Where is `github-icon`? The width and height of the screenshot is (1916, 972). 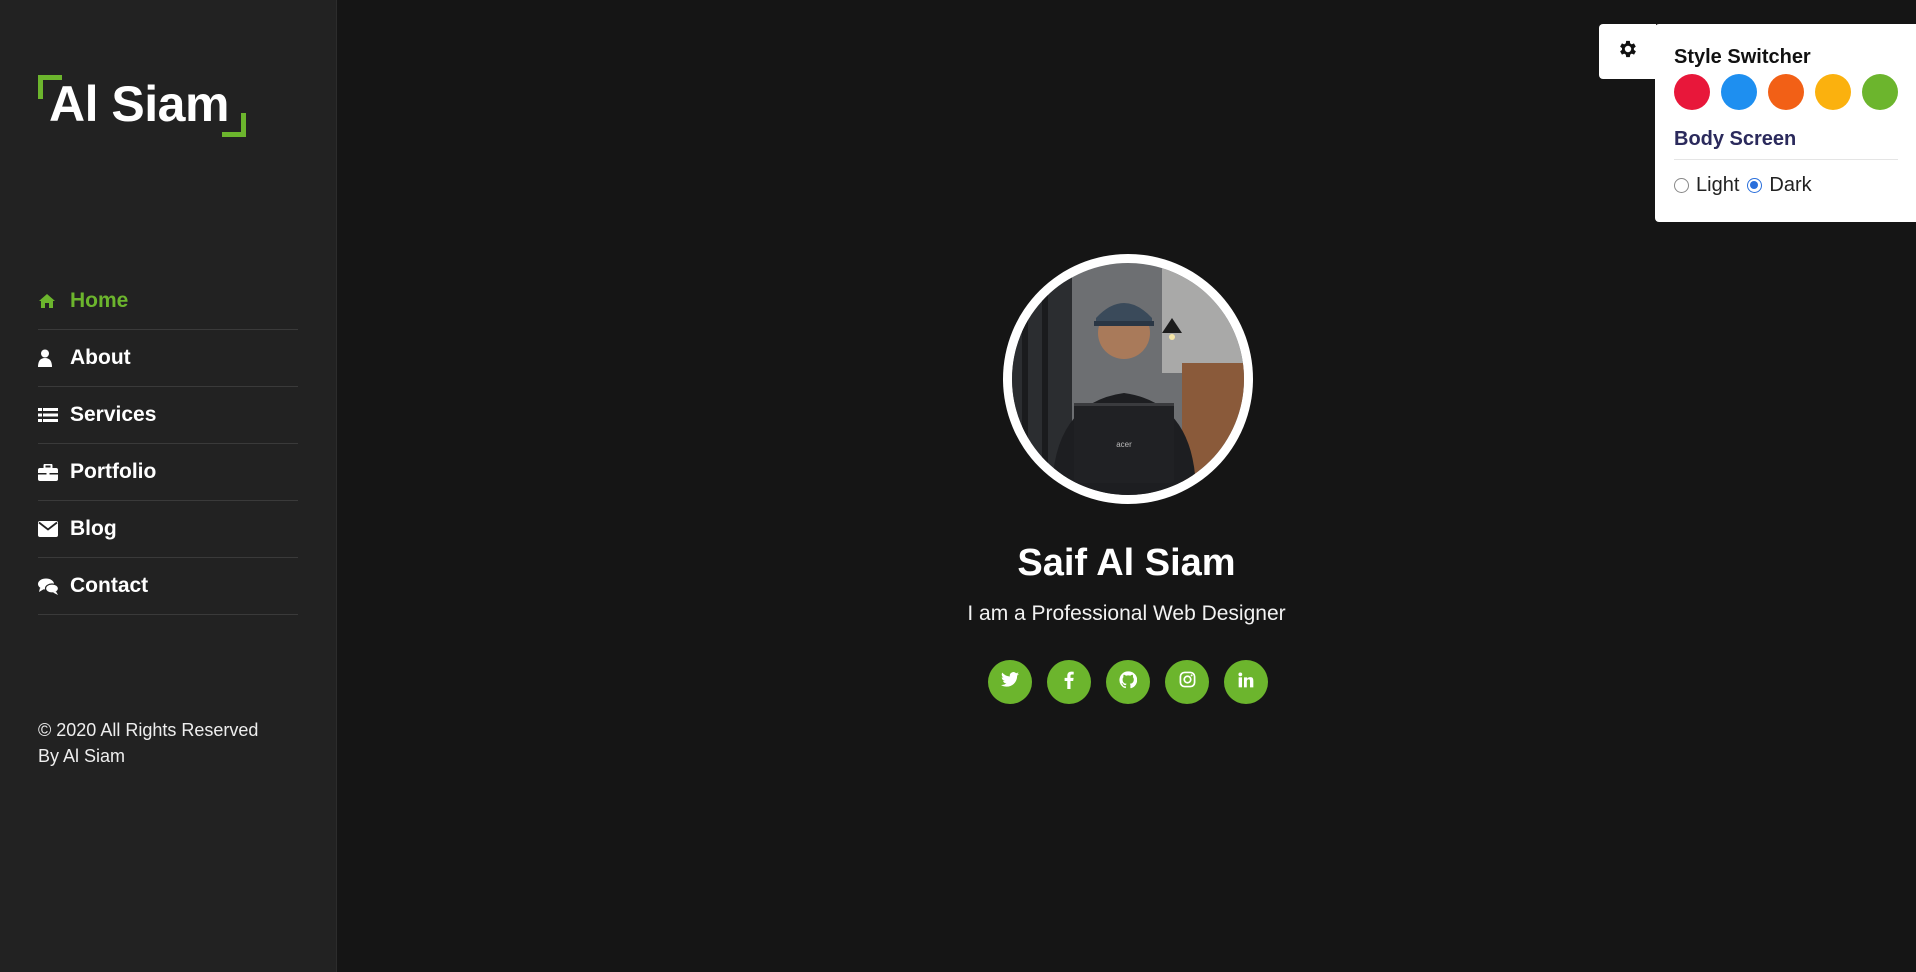
github-icon is located at coordinates (1128, 682).